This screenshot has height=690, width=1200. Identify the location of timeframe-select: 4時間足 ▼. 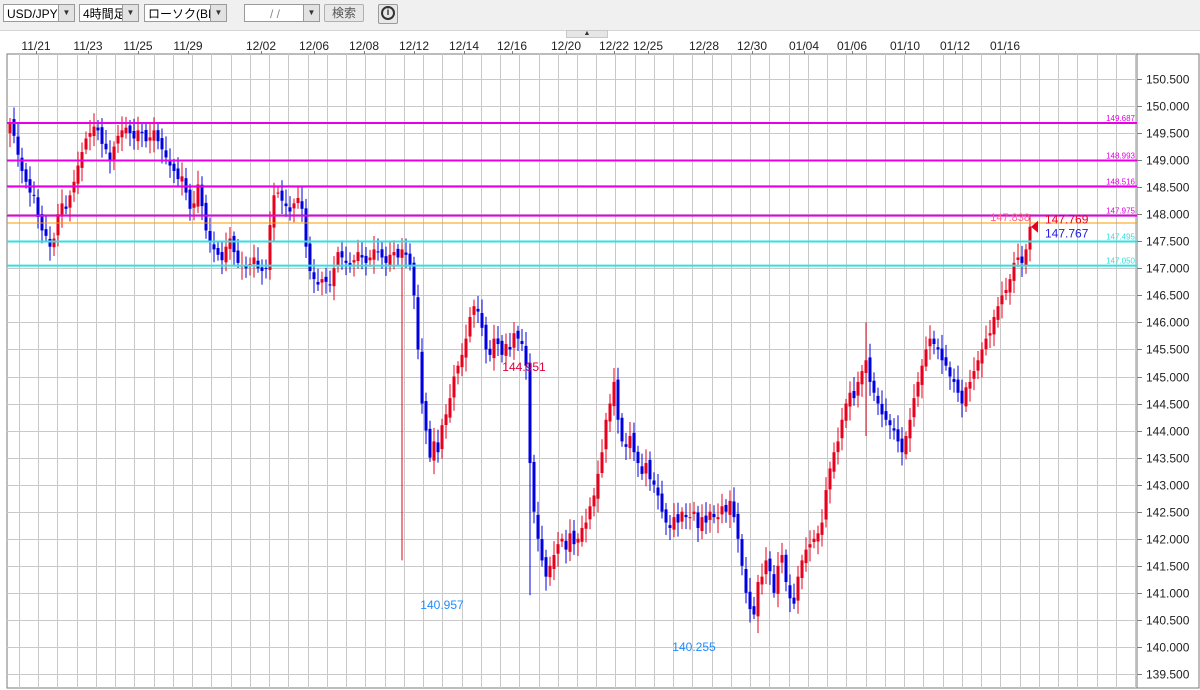
(109, 13).